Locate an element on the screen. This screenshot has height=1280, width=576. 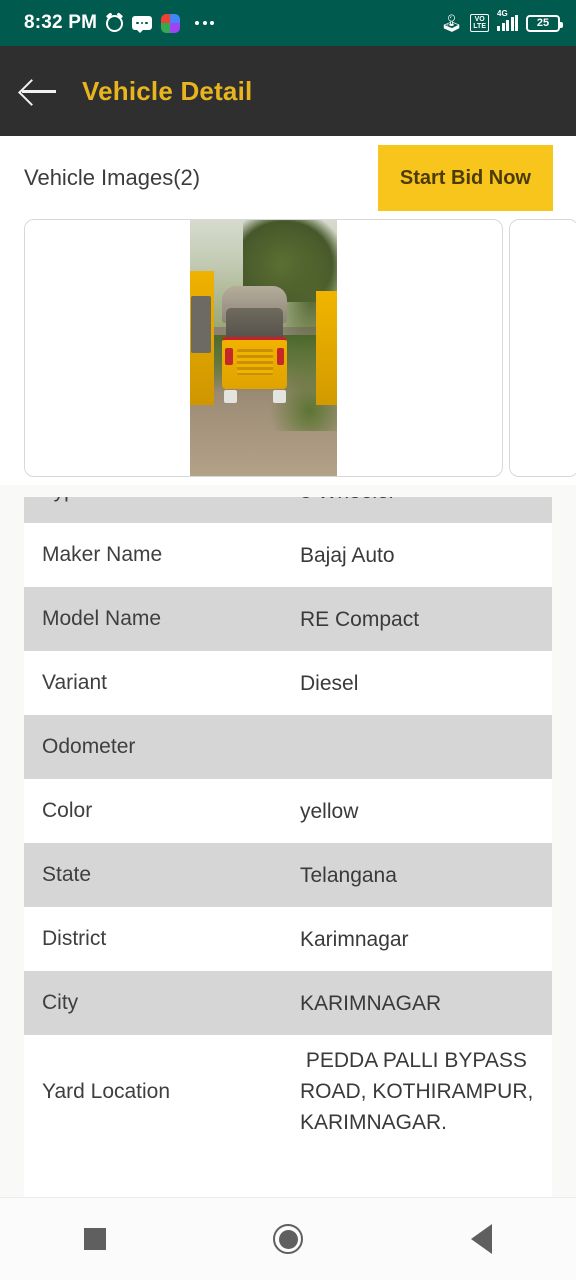
android-navigation-bar is located at coordinates (288, 1238).